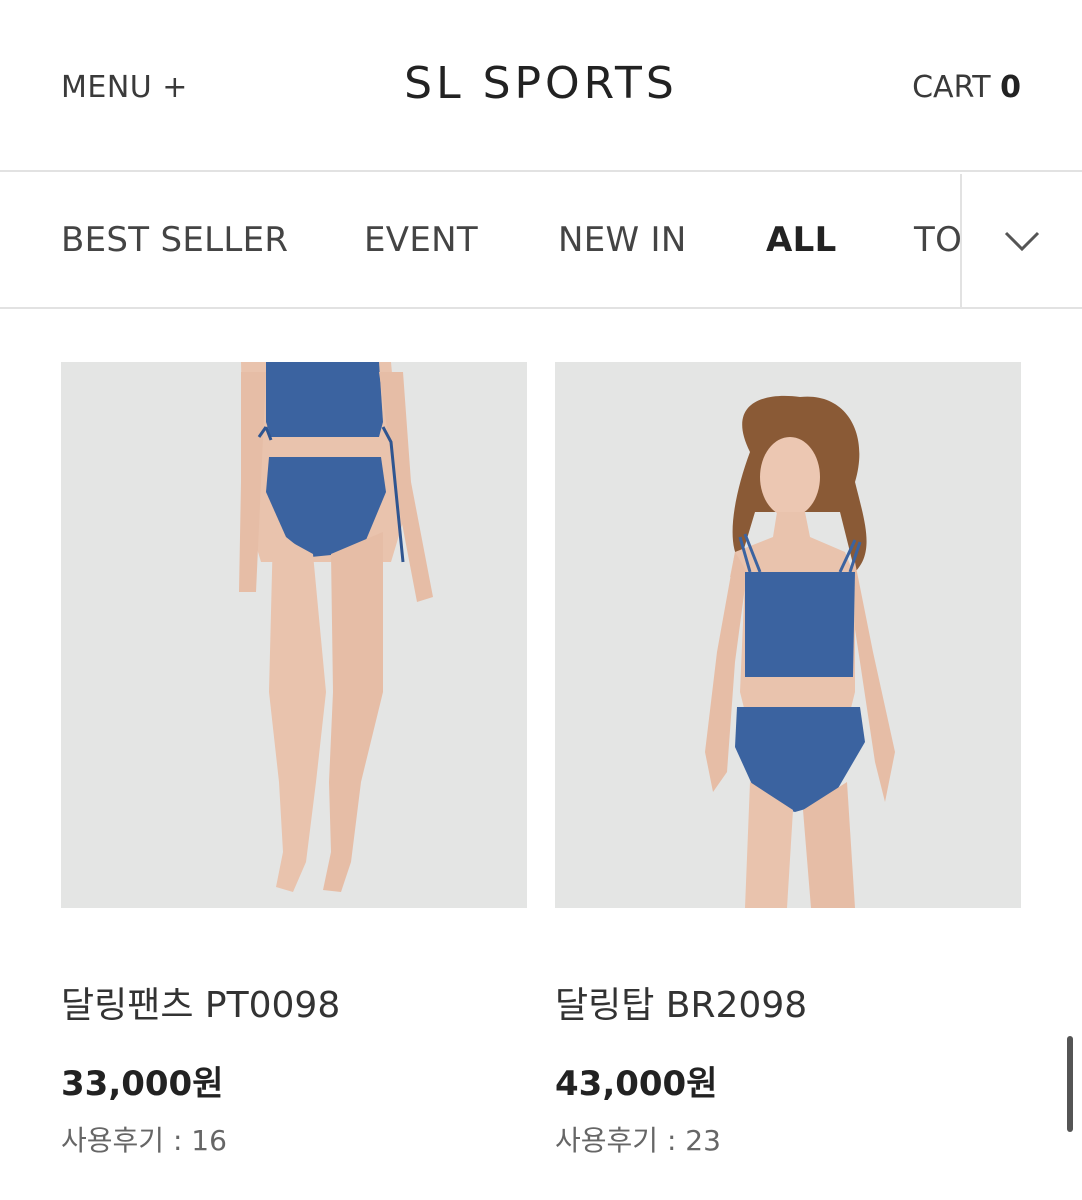  Describe the element at coordinates (1010, 87) in the screenshot. I see `cart-count: 0` at that location.